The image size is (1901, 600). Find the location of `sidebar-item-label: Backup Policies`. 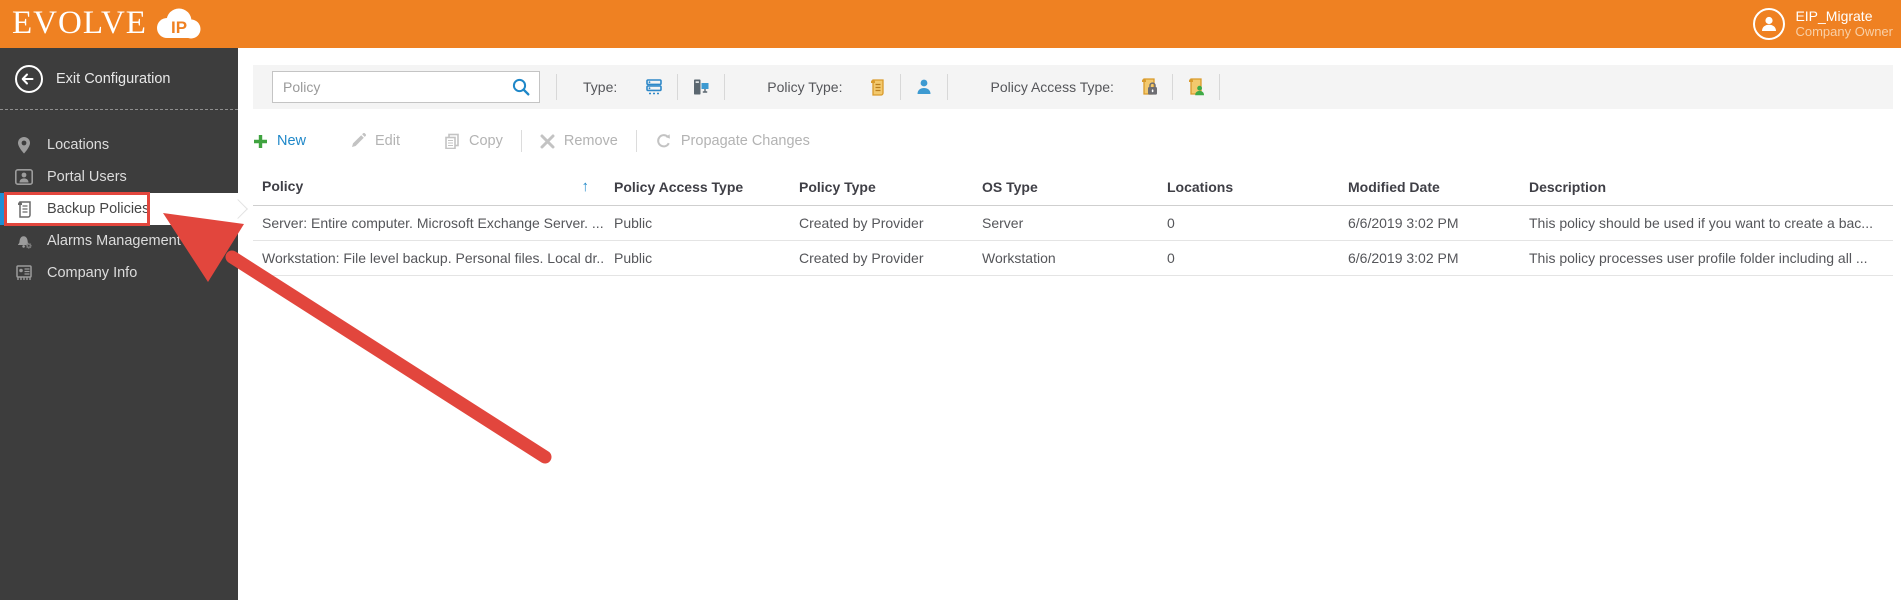

sidebar-item-label: Backup Policies is located at coordinates (98, 209).